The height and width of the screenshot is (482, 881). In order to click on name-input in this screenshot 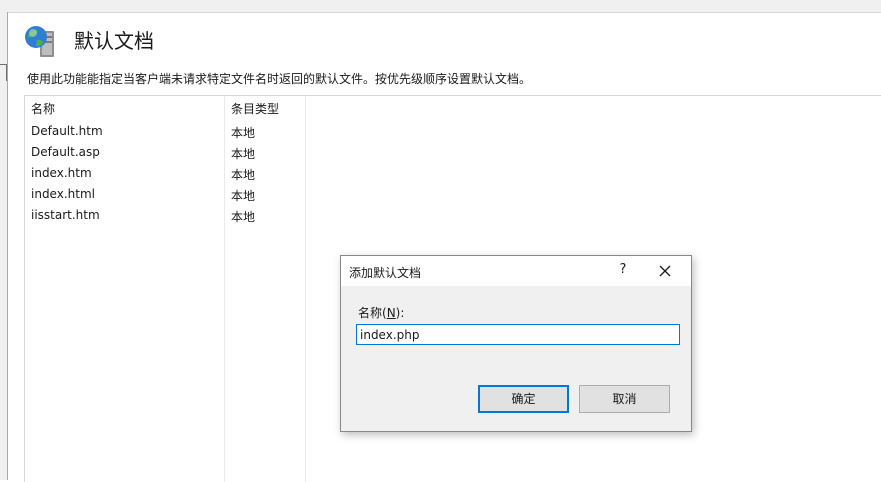, I will do `click(518, 334)`.